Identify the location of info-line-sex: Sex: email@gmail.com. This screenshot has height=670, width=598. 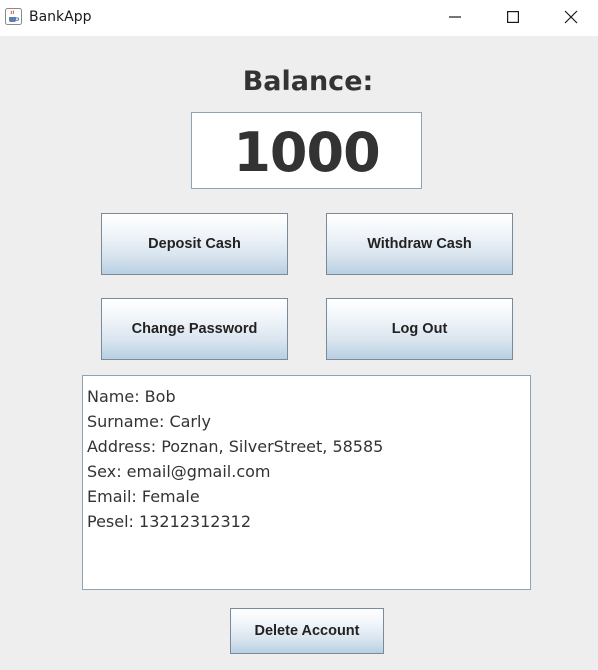
(179, 471).